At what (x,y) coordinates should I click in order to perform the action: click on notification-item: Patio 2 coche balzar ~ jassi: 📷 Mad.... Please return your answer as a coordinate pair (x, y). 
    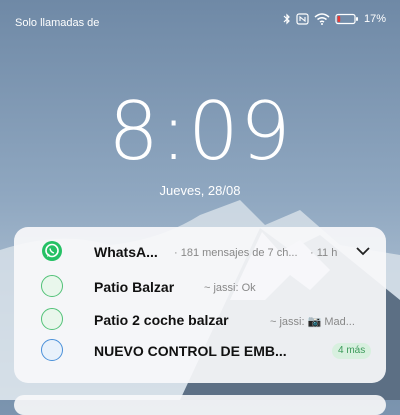
    Looking at the image, I should click on (200, 319).